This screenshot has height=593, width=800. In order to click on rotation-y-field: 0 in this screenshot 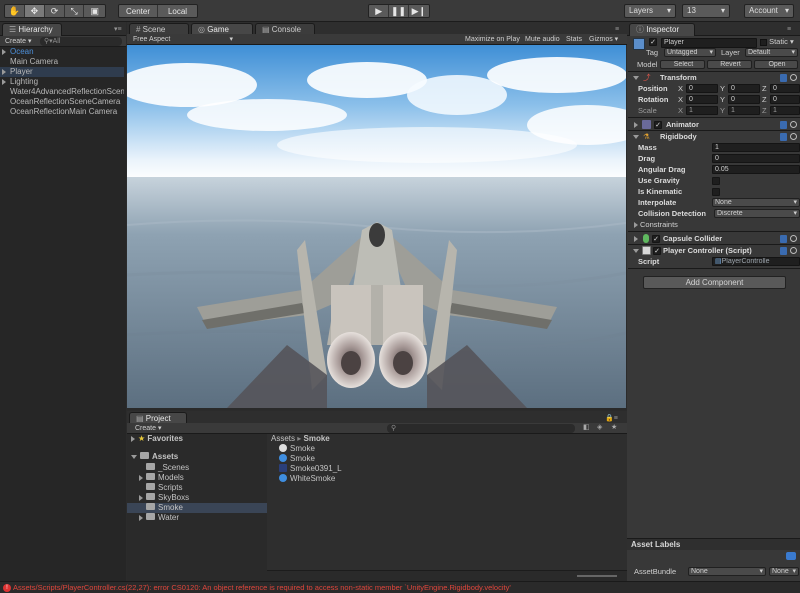, I will do `click(744, 99)`.